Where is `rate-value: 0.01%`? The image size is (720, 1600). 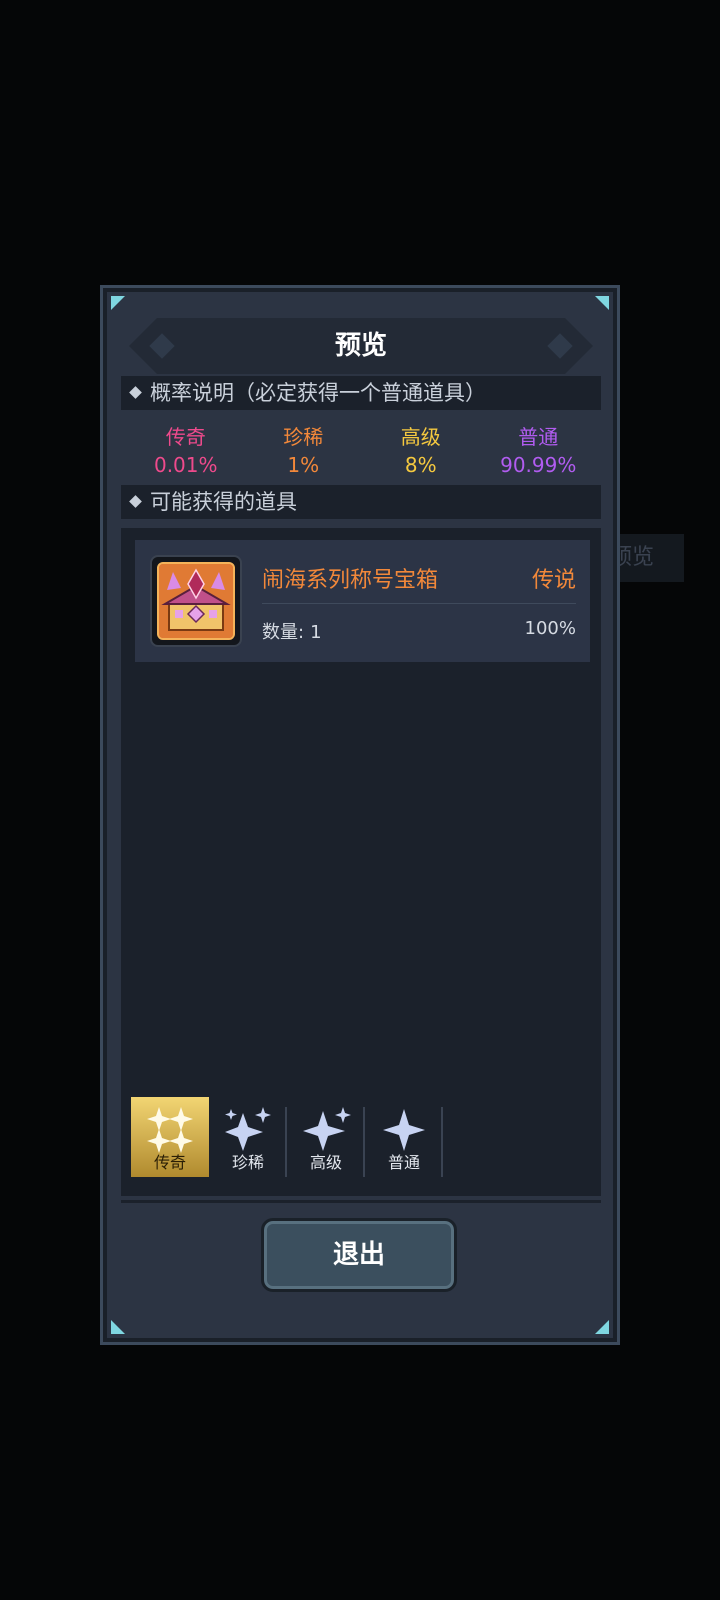 rate-value: 0.01% is located at coordinates (185, 465).